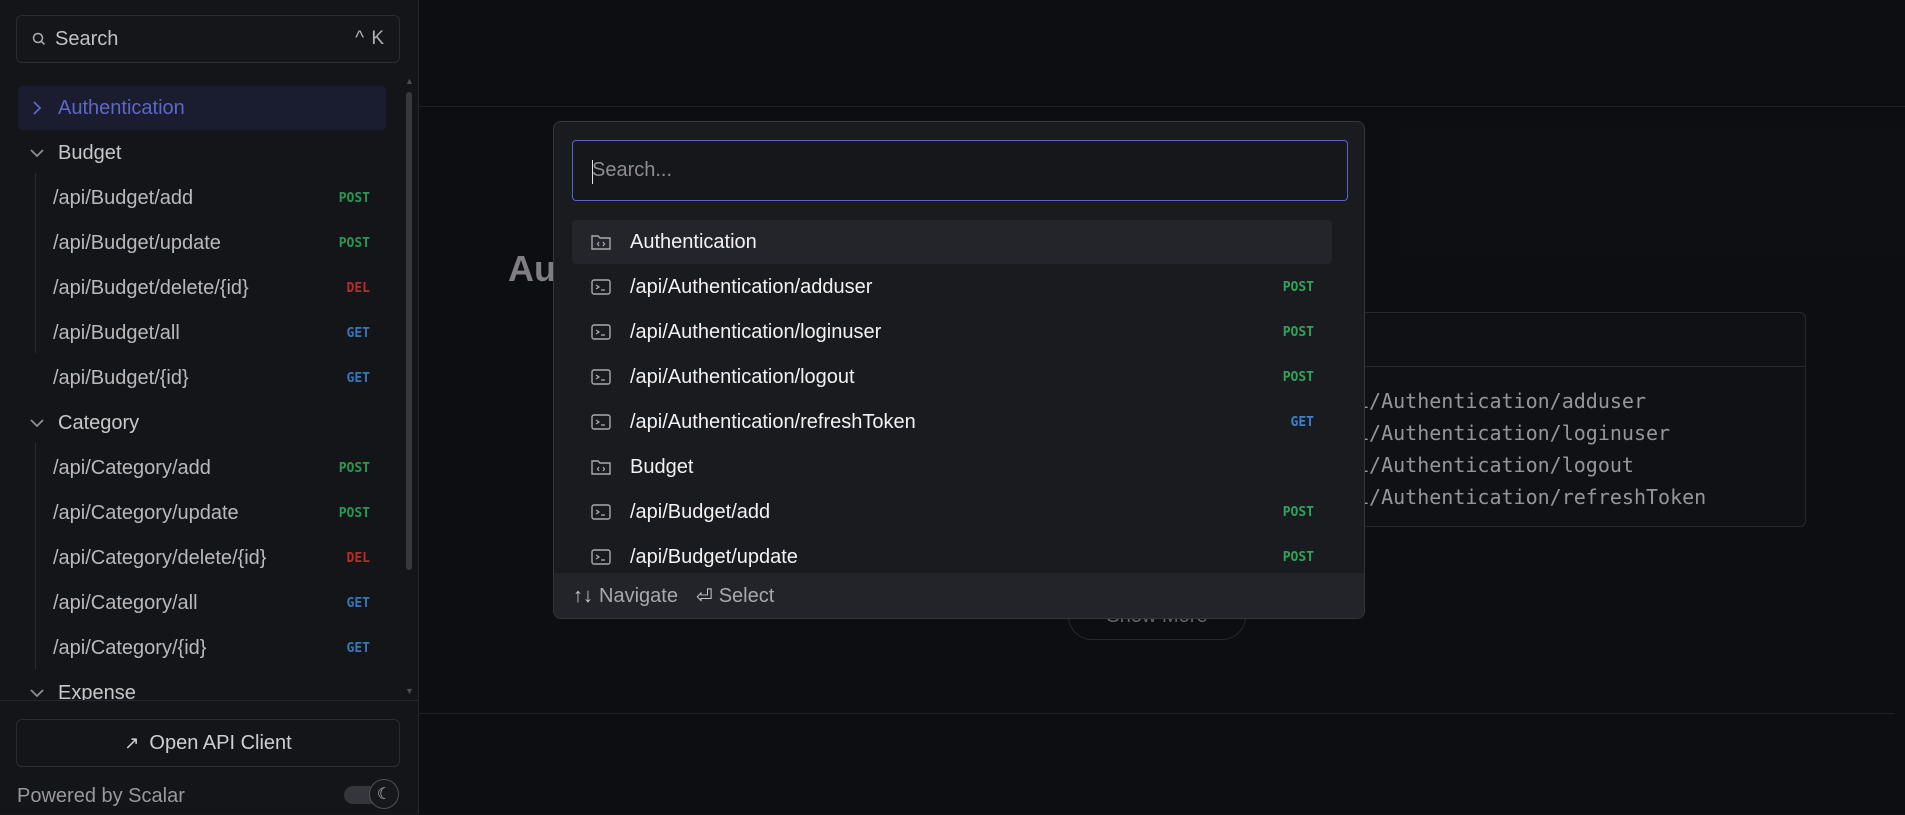 The width and height of the screenshot is (1905, 815). I want to click on result-label: Budget, so click(662, 466).